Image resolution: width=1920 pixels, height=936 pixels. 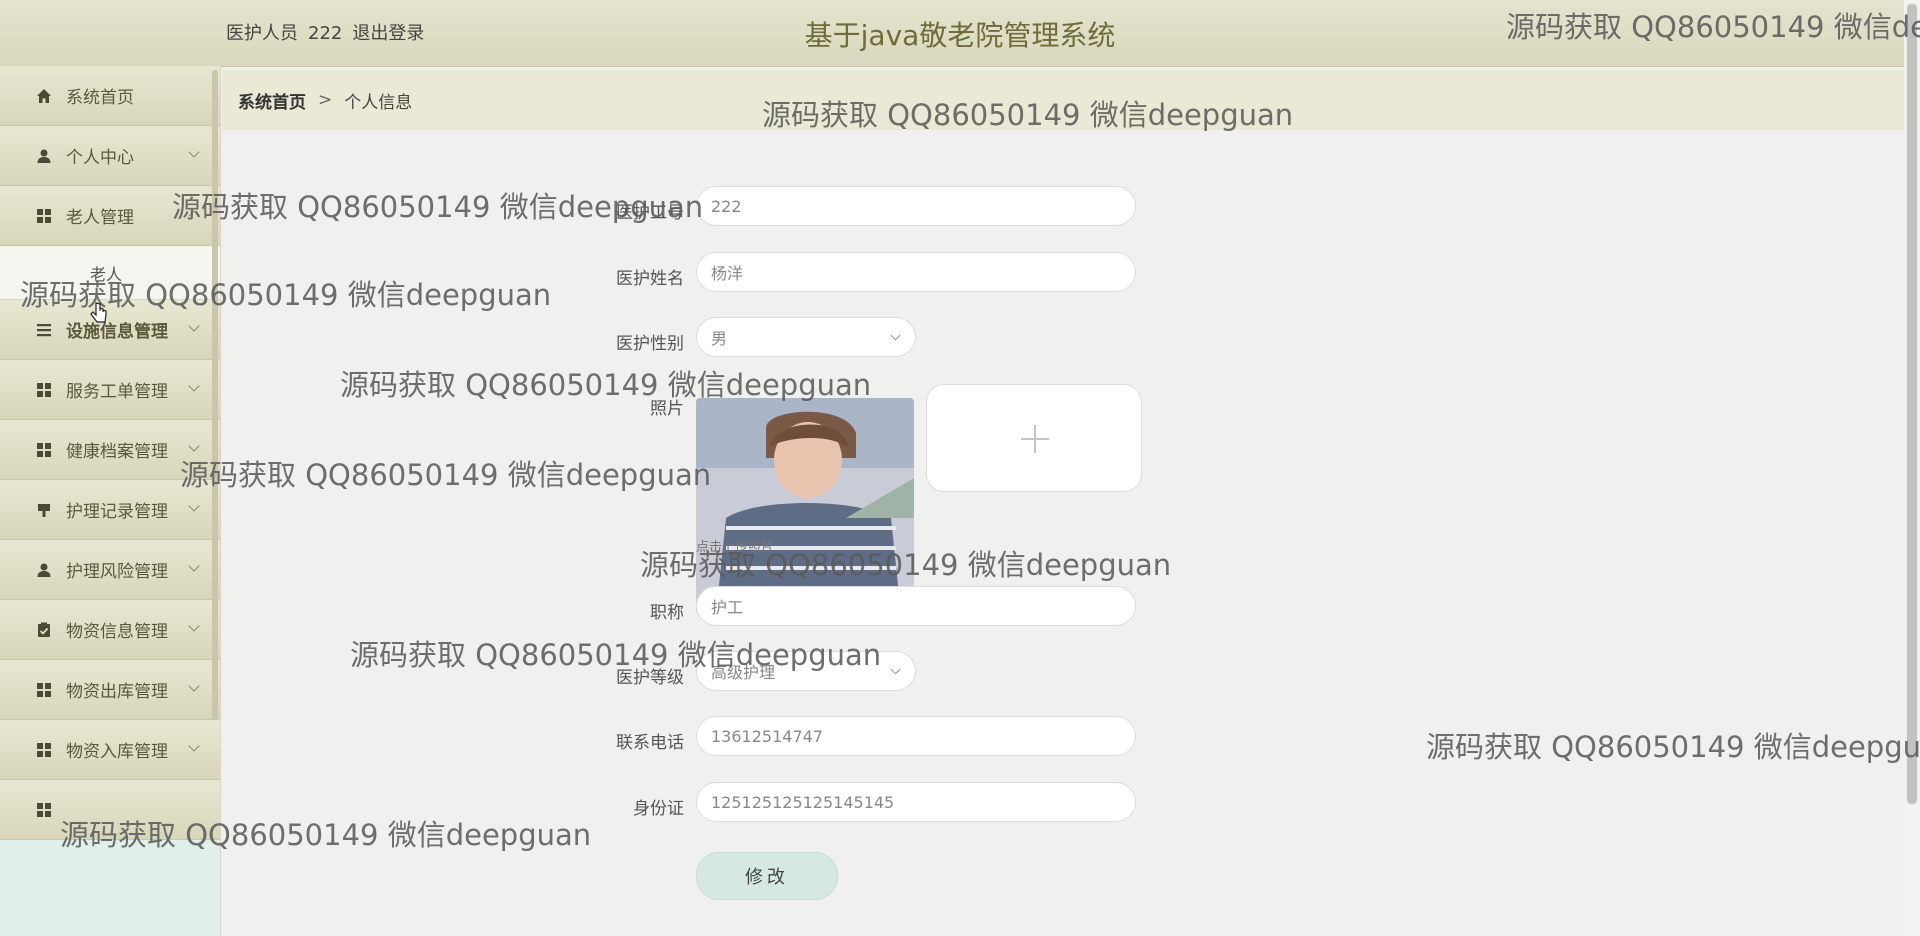 What do you see at coordinates (1067, 100) in the screenshot?
I see `breadcrumb: 系统首页 > 个人信息` at bounding box center [1067, 100].